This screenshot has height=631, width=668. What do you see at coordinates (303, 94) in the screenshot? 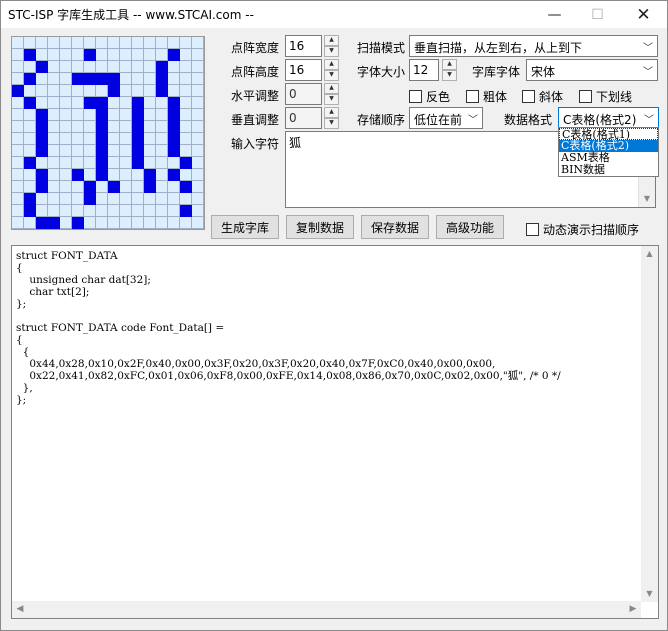
I see `h-adjust-input: 0` at bounding box center [303, 94].